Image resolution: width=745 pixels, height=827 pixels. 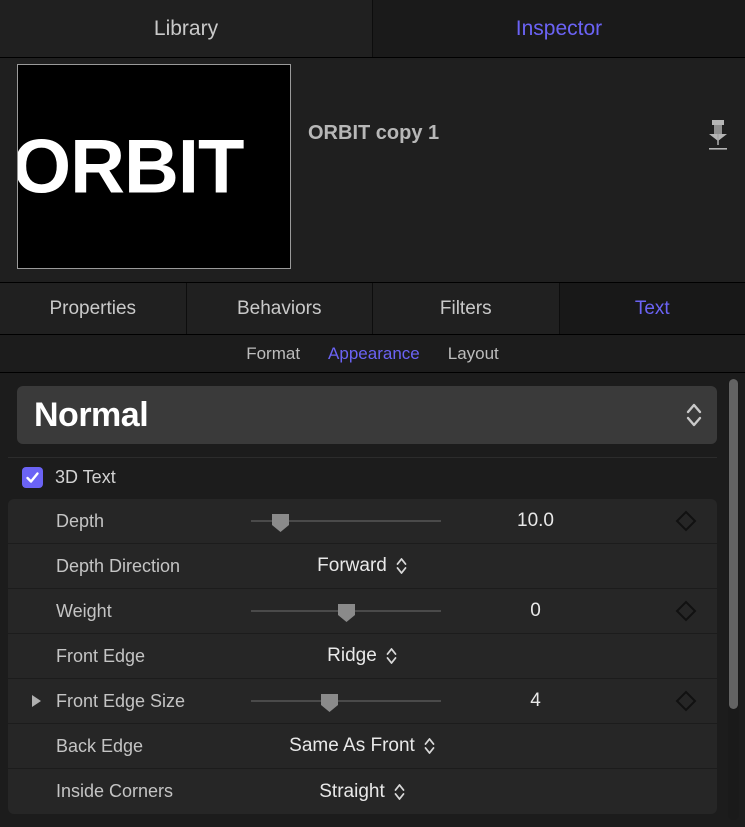 I want to click on row-front-edge-popup: Ridge, so click(x=362, y=656).